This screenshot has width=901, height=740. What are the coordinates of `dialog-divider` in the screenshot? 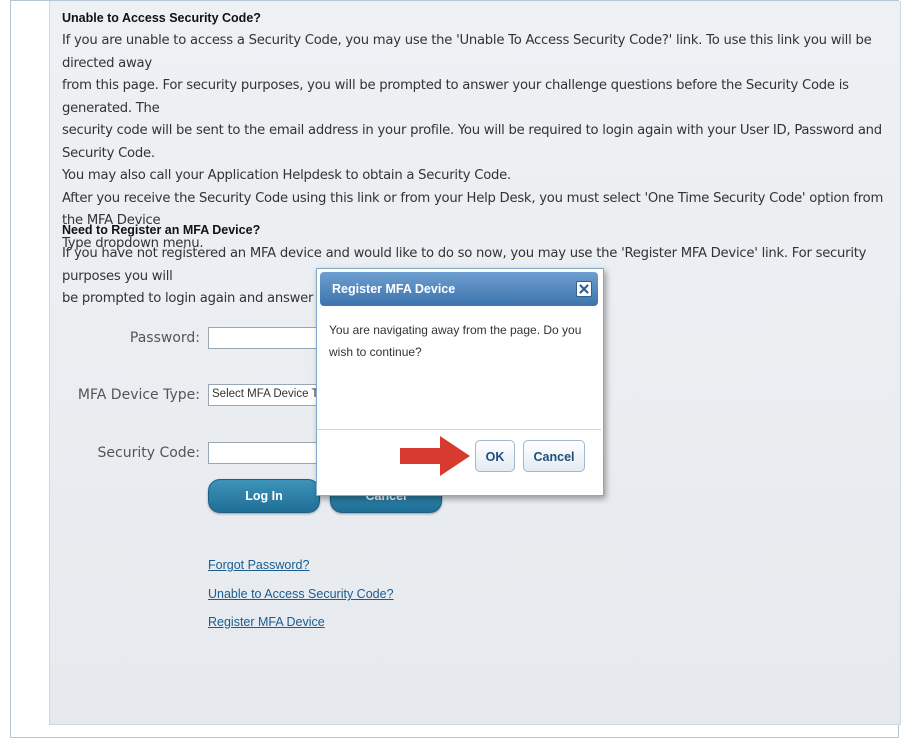 It's located at (459, 429).